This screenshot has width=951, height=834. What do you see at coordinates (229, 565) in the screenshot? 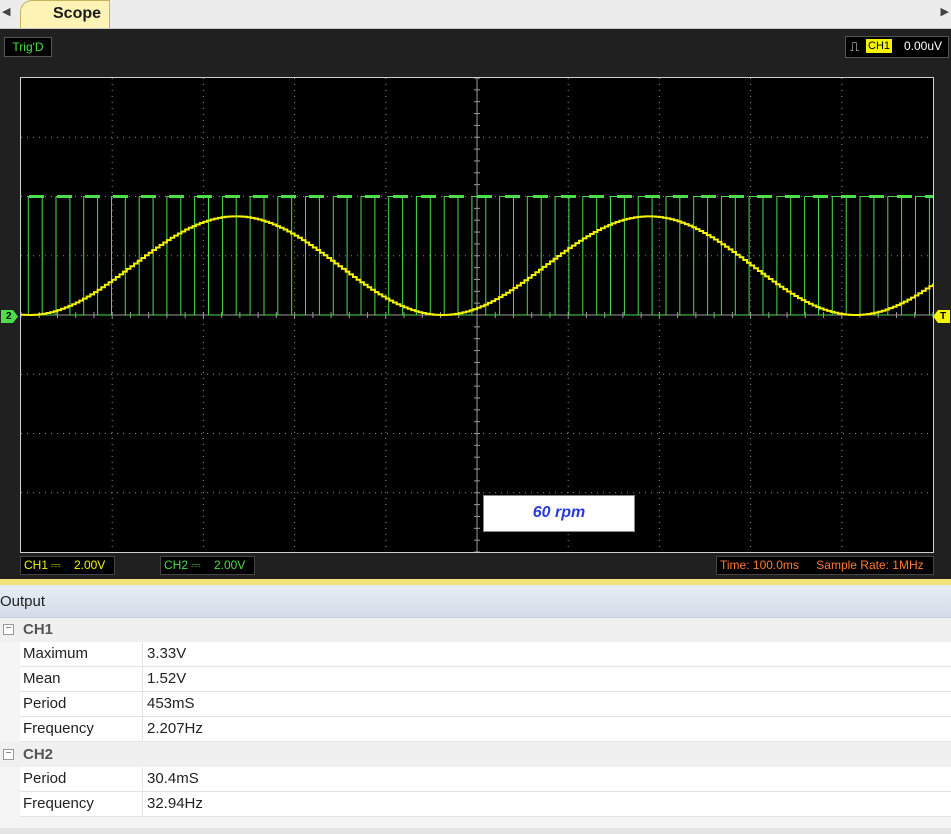
I see `ch2-scale: 2.00V` at bounding box center [229, 565].